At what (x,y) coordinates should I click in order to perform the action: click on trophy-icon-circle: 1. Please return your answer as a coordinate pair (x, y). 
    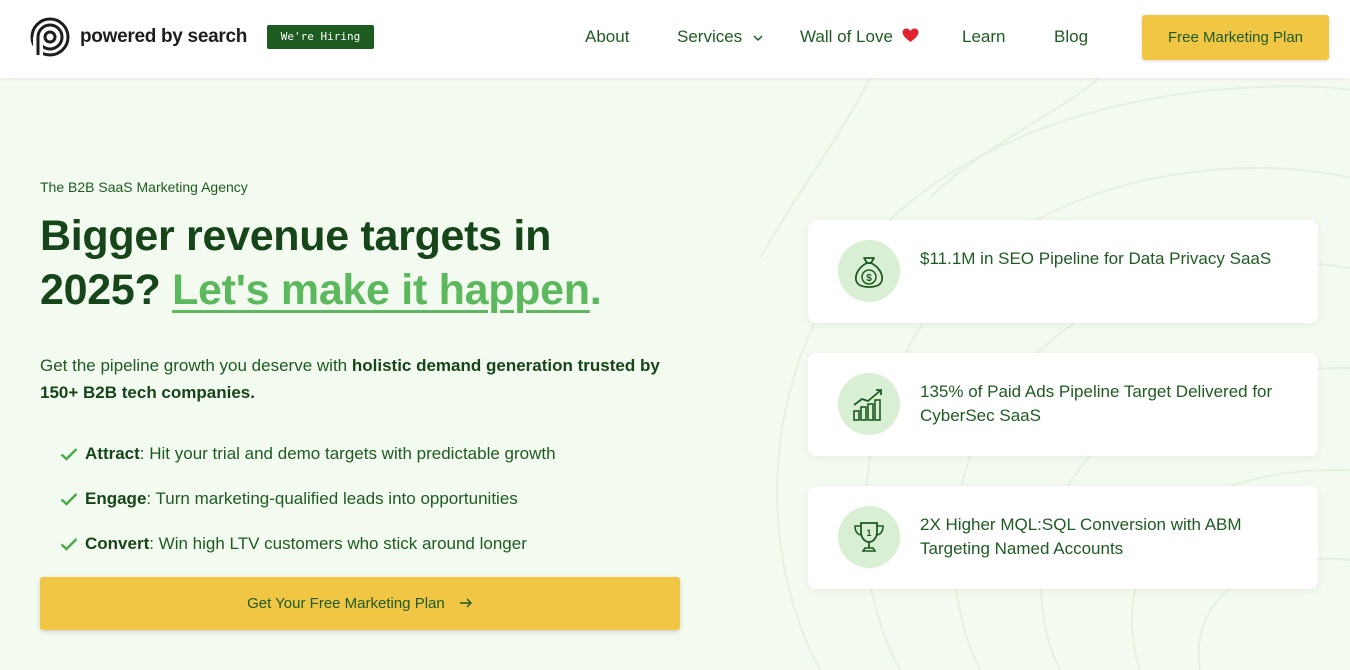
    Looking at the image, I should click on (869, 537).